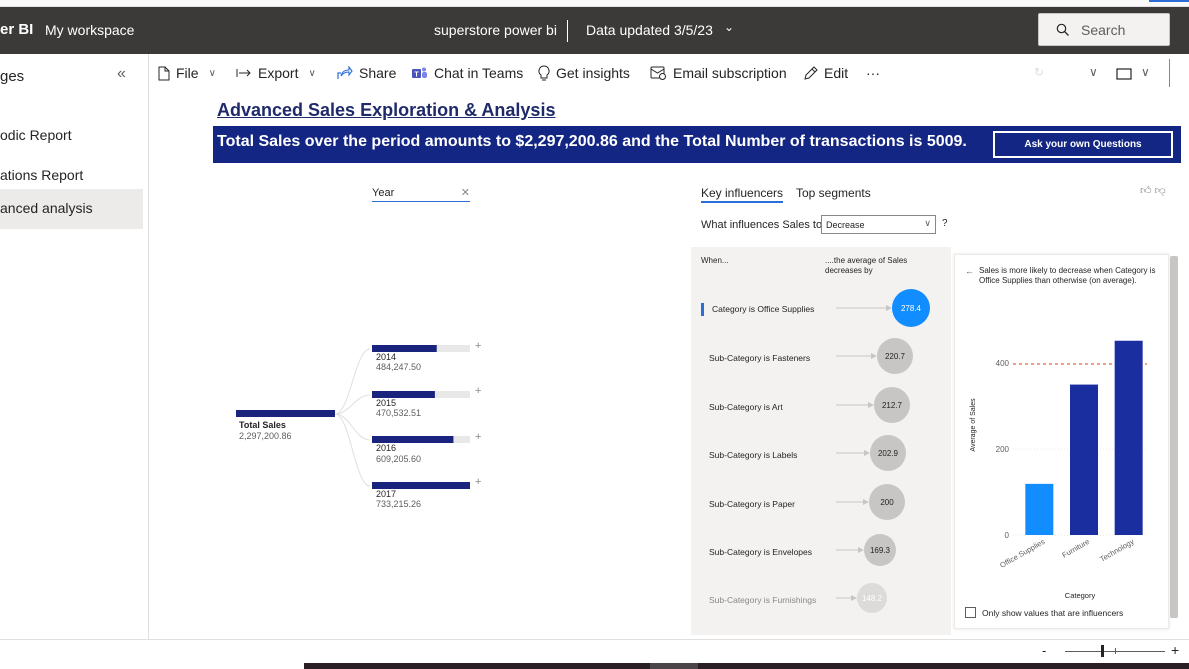 The height and width of the screenshot is (669, 1189). I want to click on reset-icon: ↻, so click(1039, 72).